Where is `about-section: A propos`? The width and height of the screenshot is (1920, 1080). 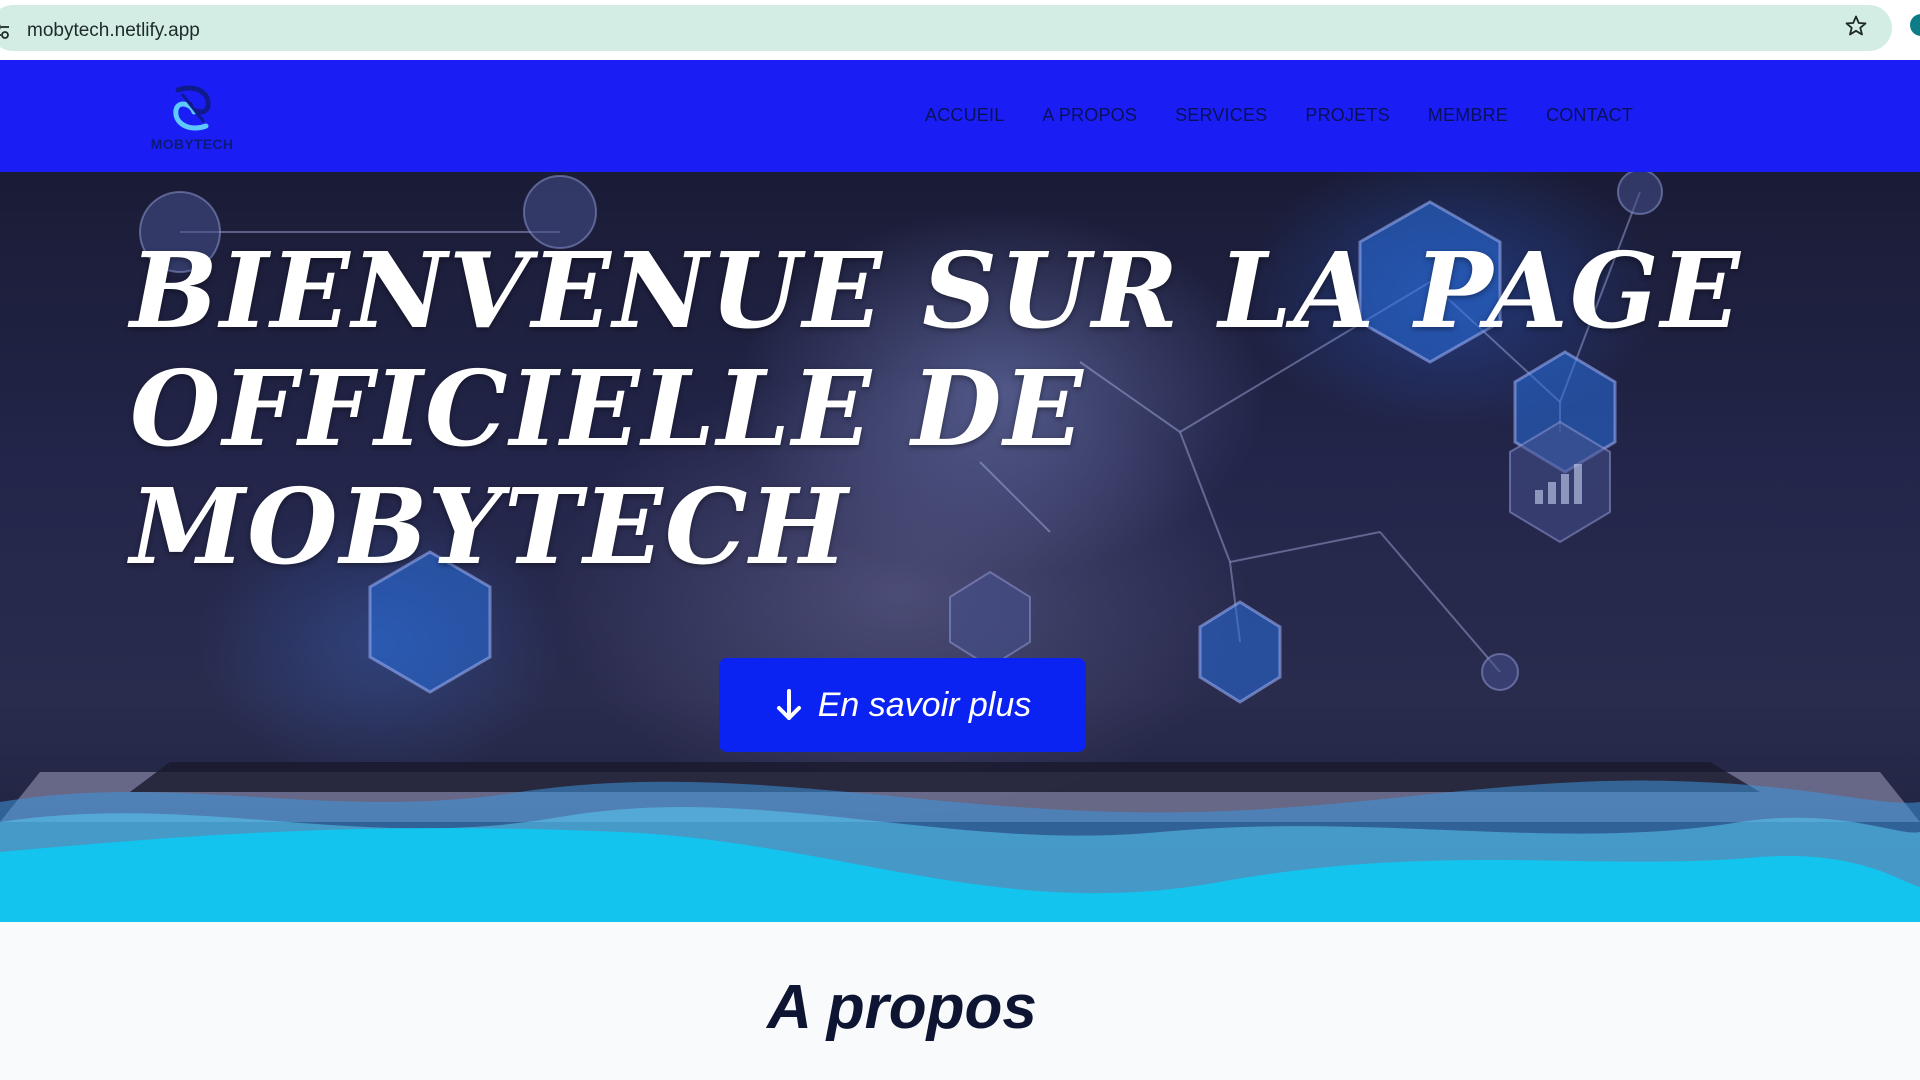 about-section: A propos is located at coordinates (960, 1001).